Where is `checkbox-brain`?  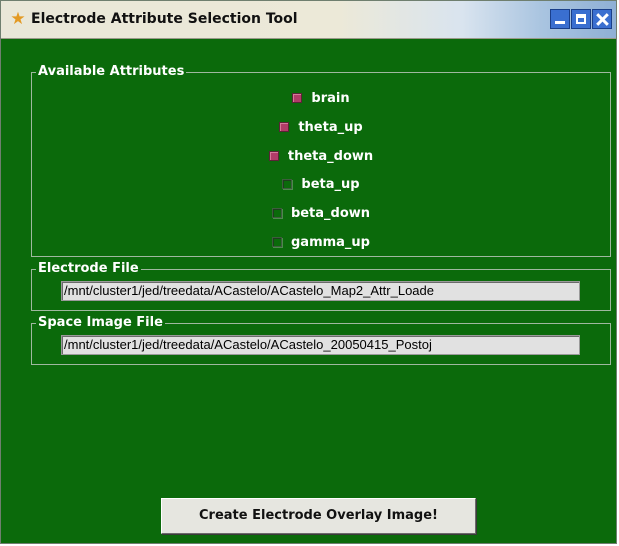
checkbox-brain is located at coordinates (297, 98).